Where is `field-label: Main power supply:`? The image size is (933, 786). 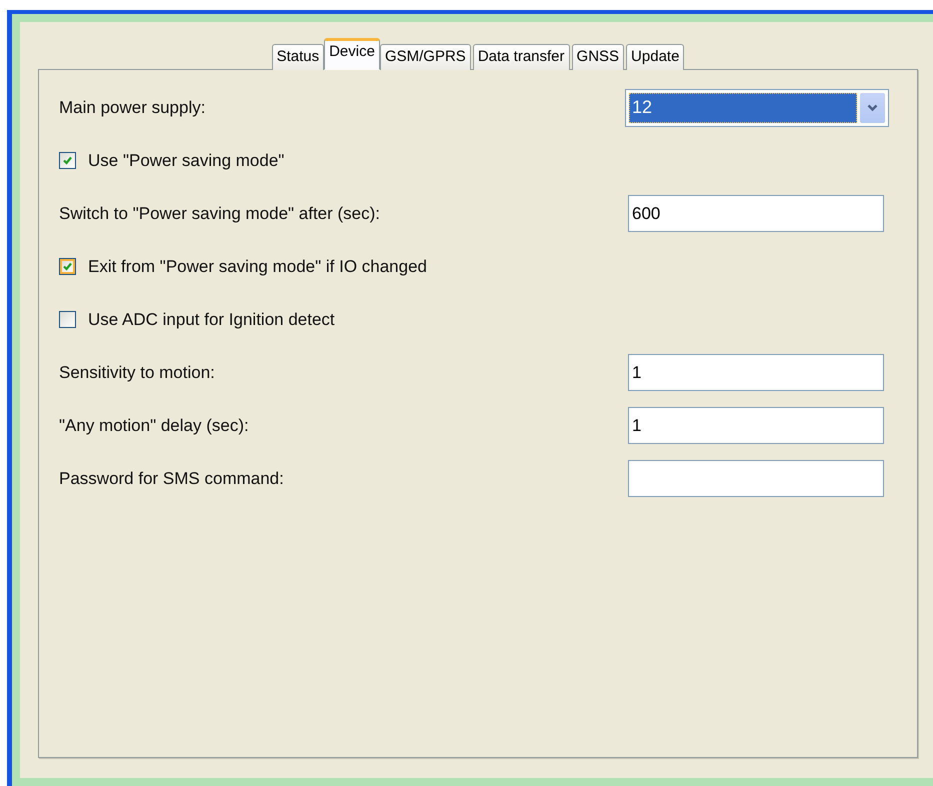
field-label: Main power supply: is located at coordinates (132, 108).